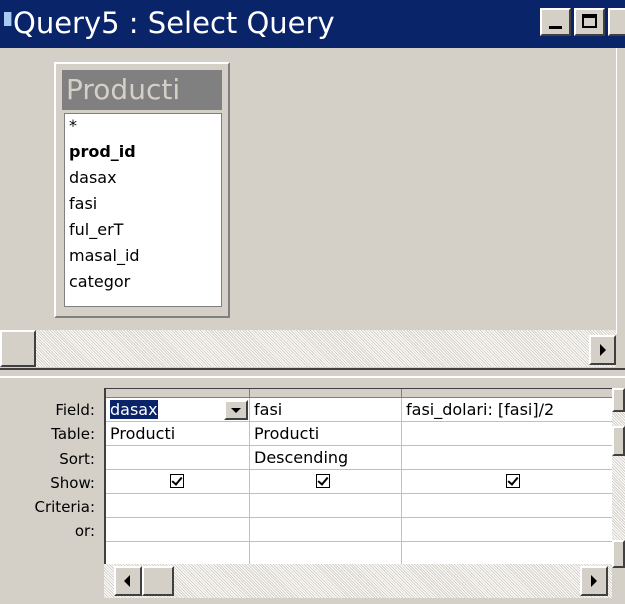  I want to click on row-label-sort: Sort:, so click(77, 459).